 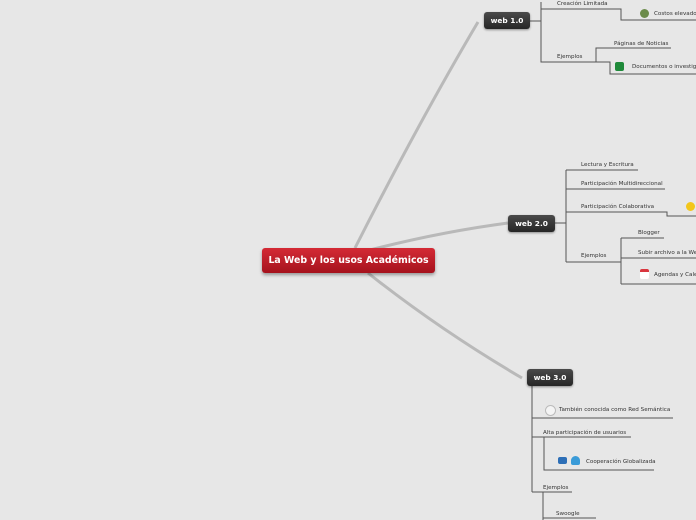 I want to click on web3-alta-label: Alta participación de usuarios, so click(x=584, y=433).